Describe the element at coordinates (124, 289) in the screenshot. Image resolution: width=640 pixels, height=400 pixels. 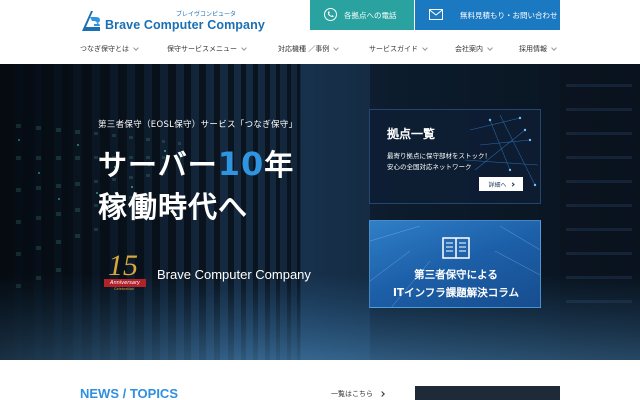
I see `anniversary-sub: Celebration` at that location.